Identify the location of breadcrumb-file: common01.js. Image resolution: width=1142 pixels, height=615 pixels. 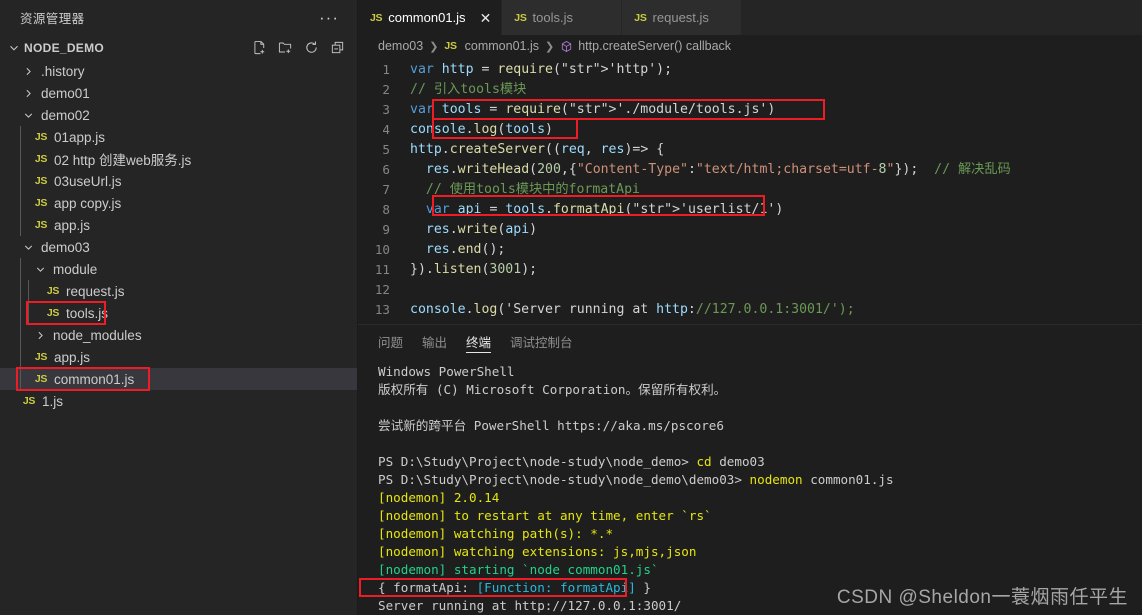
(502, 46).